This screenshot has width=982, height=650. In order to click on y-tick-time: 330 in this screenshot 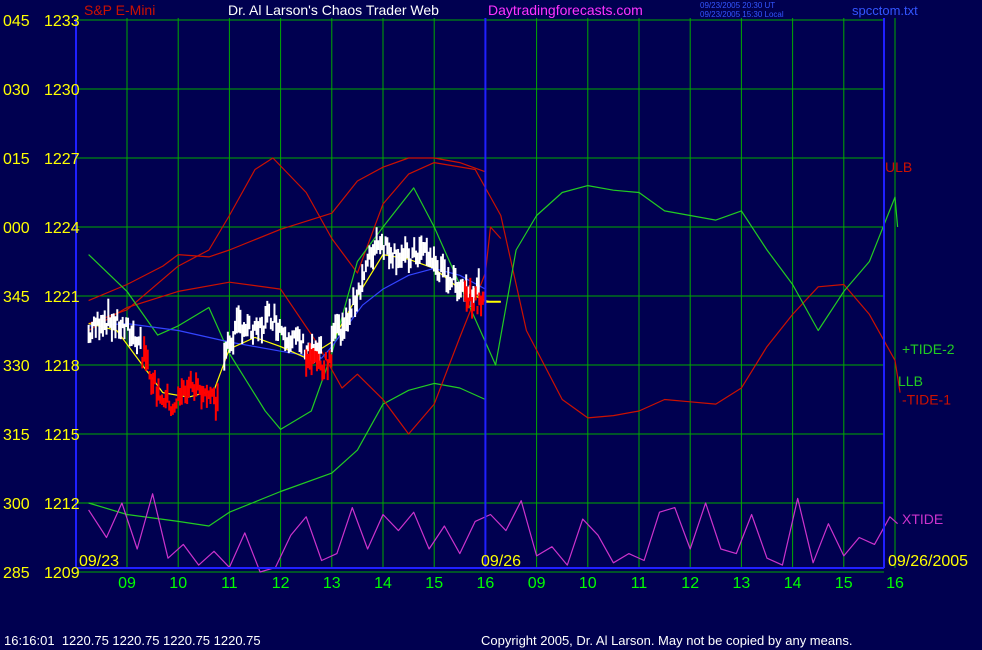, I will do `click(16, 366)`.